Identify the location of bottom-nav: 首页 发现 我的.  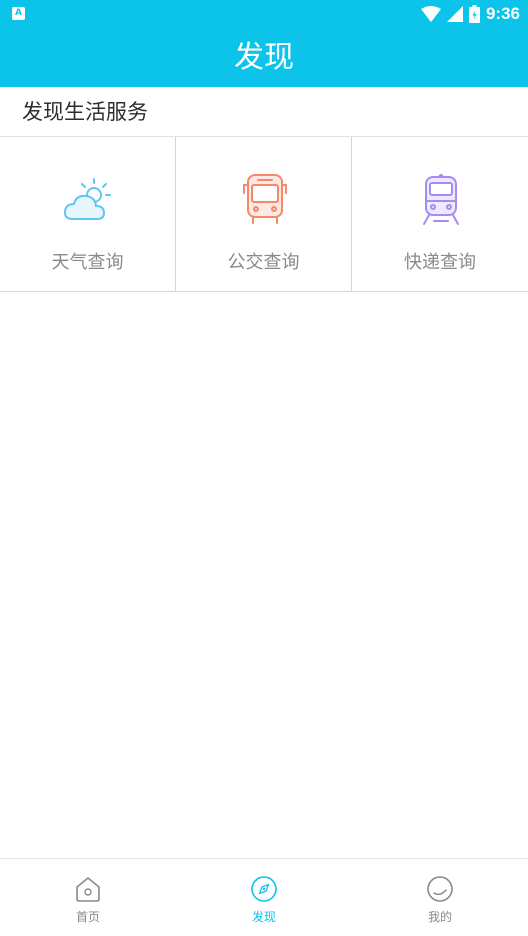
(264, 897).